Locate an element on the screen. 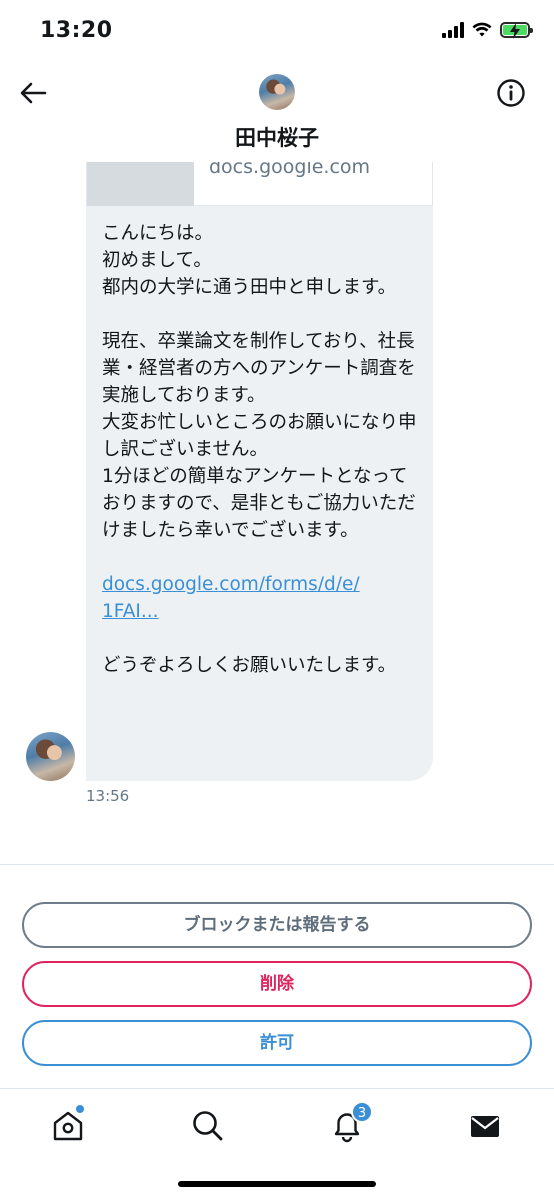 This screenshot has height=1200, width=554. message-text-closing: どうぞよろしくお願いいたします。 is located at coordinates (249, 665).